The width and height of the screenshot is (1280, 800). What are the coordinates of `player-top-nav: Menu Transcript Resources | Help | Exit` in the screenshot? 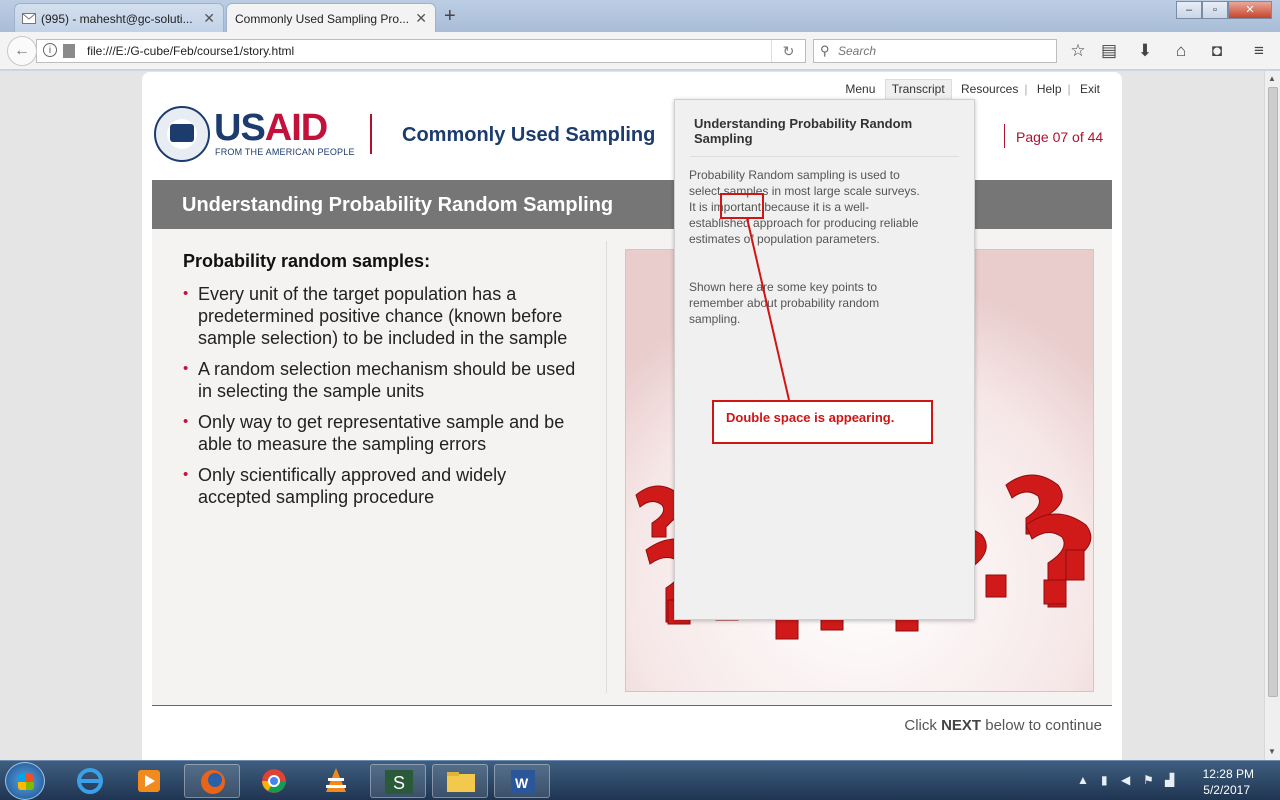 It's located at (972, 89).